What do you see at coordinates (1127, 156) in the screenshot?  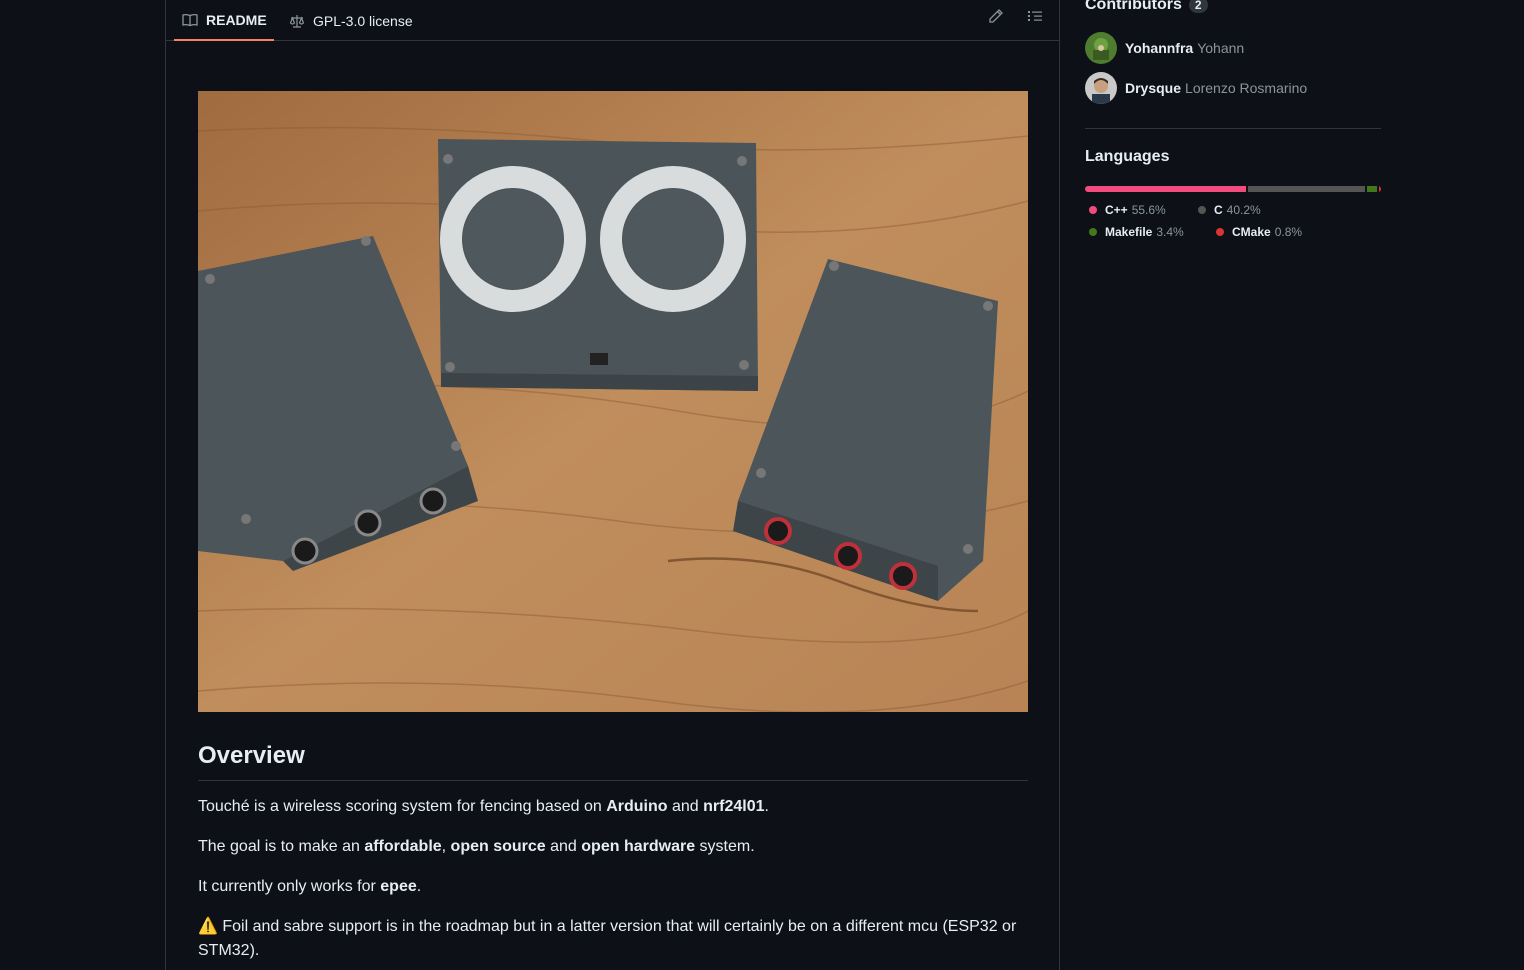 I see `languages-heading: Languages` at bounding box center [1127, 156].